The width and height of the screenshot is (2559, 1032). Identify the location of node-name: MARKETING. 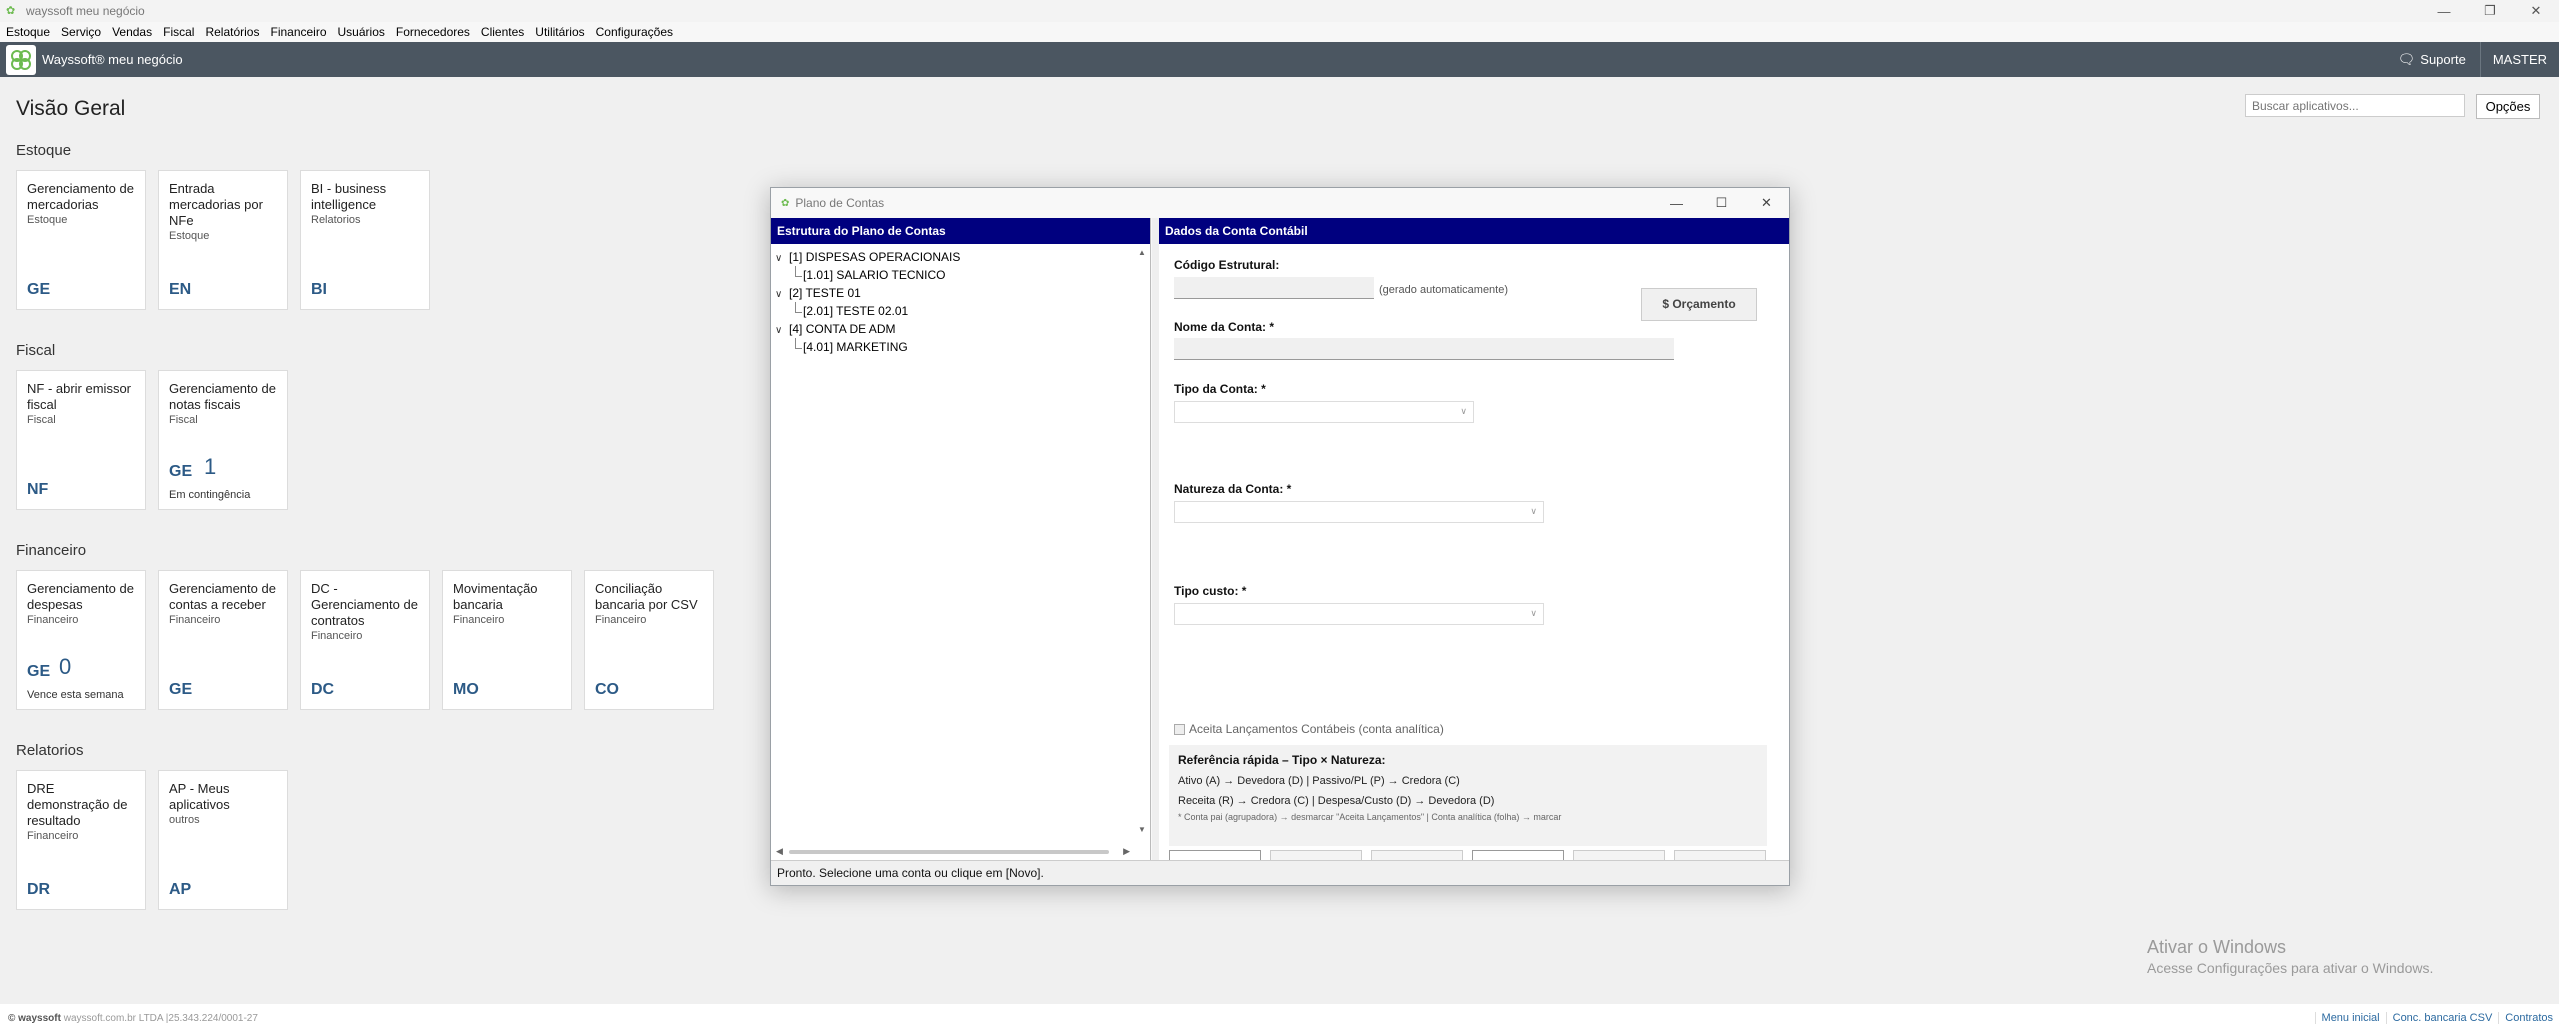
(872, 347).